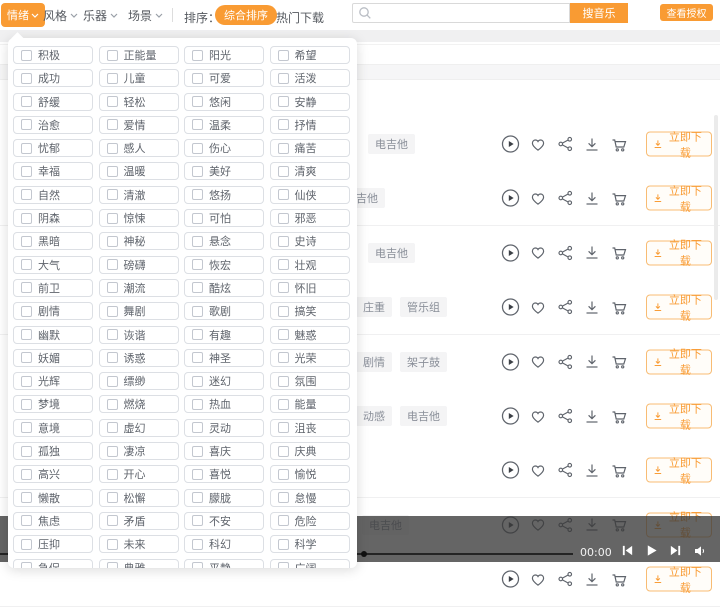  Describe the element at coordinates (309, 218) in the screenshot. I see `mood-checkbox-item: 邪恶` at that location.